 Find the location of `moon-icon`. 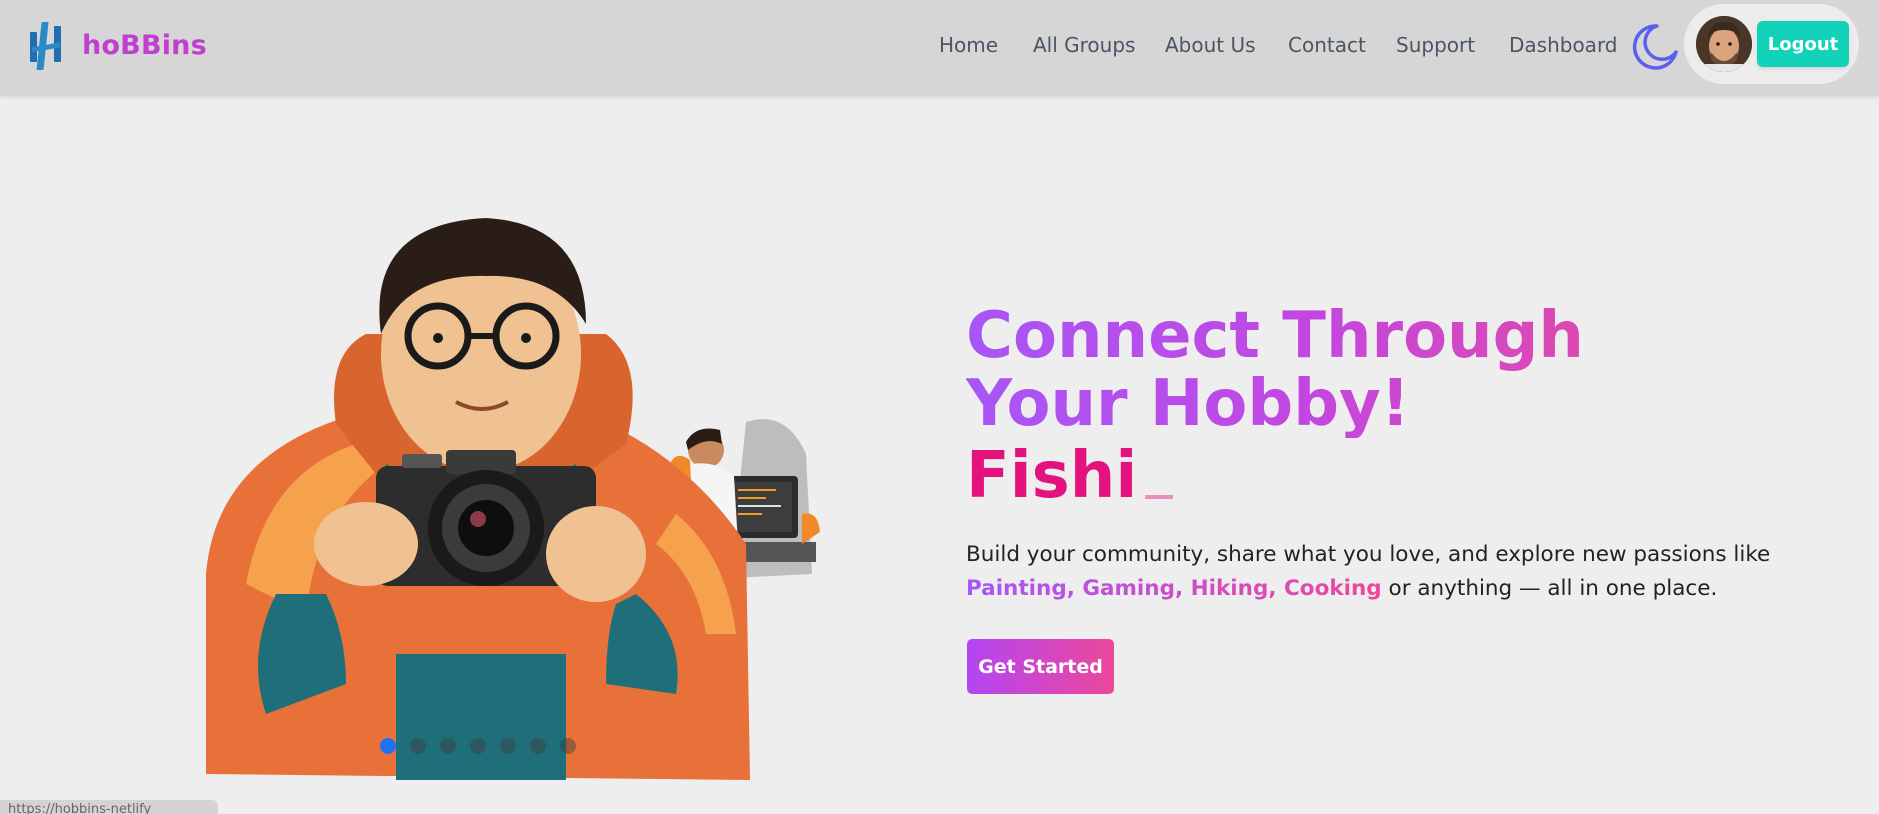

moon-icon is located at coordinates (1655, 47).